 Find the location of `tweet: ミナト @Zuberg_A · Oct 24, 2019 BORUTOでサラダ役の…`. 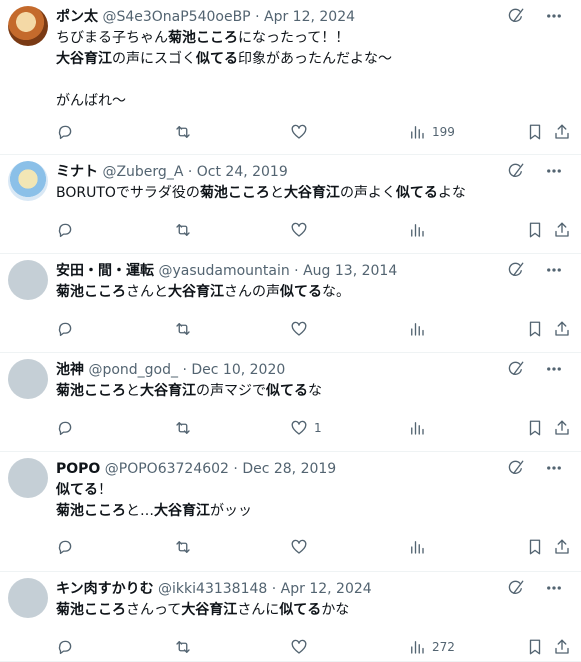

tweet: ミナト @Zuberg_A · Oct 24, 2019 BORUTOでサラダ役の… is located at coordinates (290, 204).